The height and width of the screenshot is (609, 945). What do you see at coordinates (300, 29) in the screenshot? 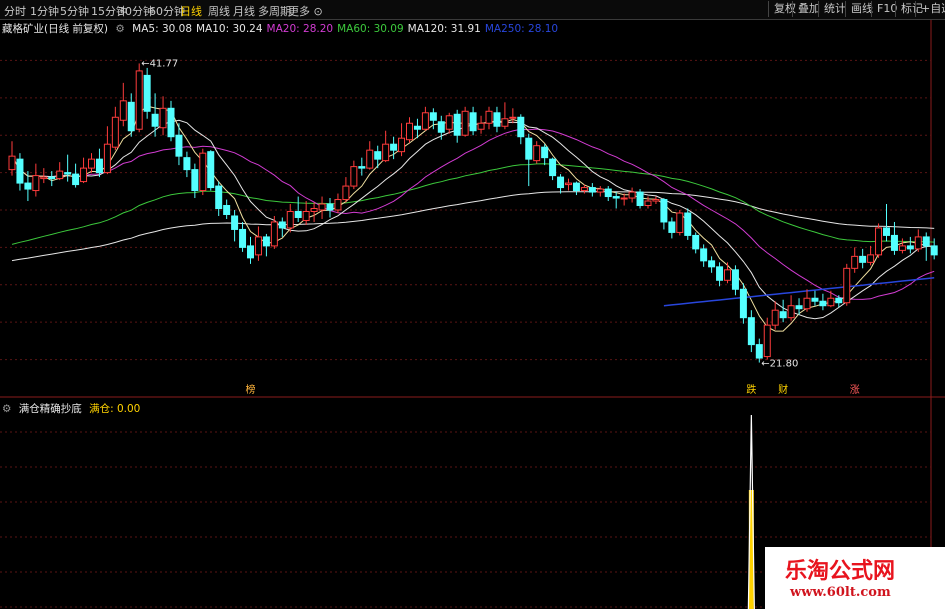
I see `ma-legend-item: MA20: 28.20` at bounding box center [300, 29].